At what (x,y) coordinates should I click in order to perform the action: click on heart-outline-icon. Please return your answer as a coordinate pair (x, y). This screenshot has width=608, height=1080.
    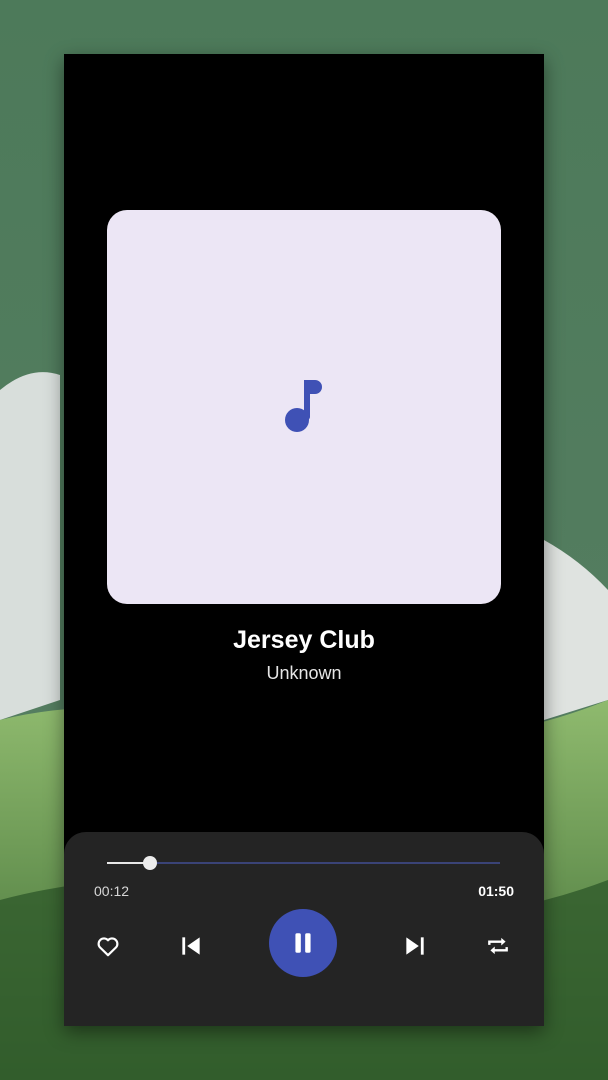
    Looking at the image, I should click on (108, 947).